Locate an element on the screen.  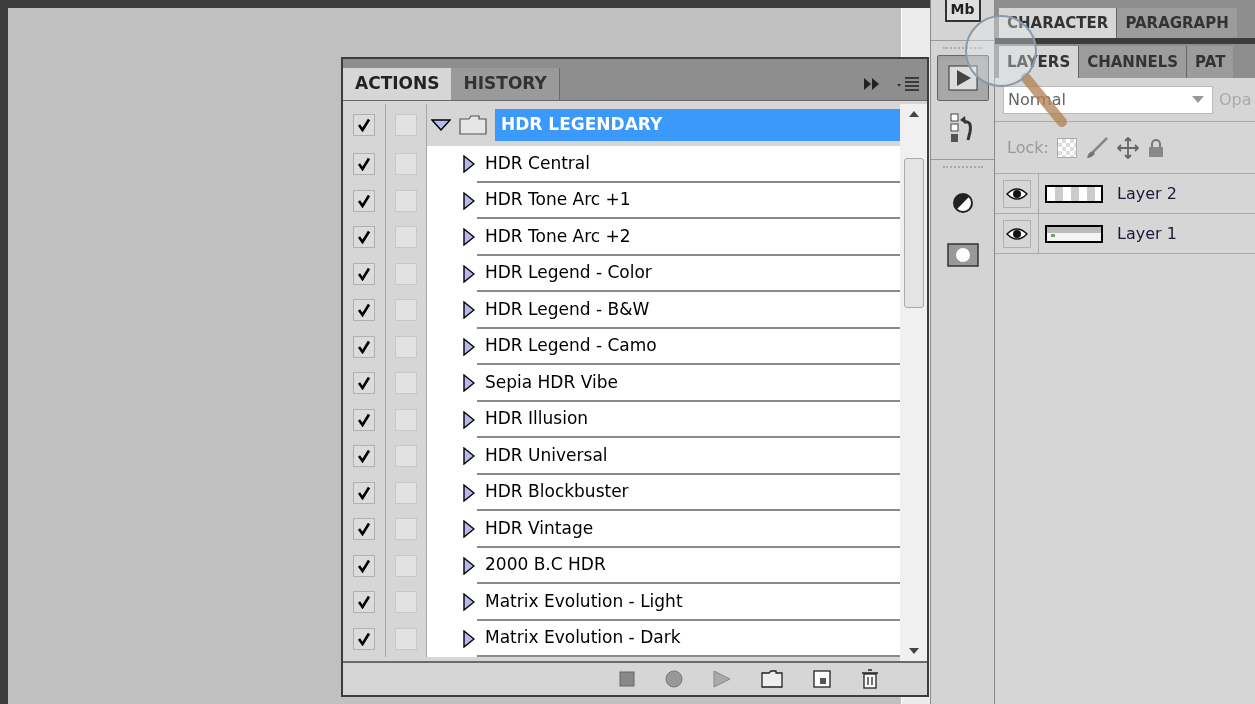
caret-icon is located at coordinates (1198, 99).